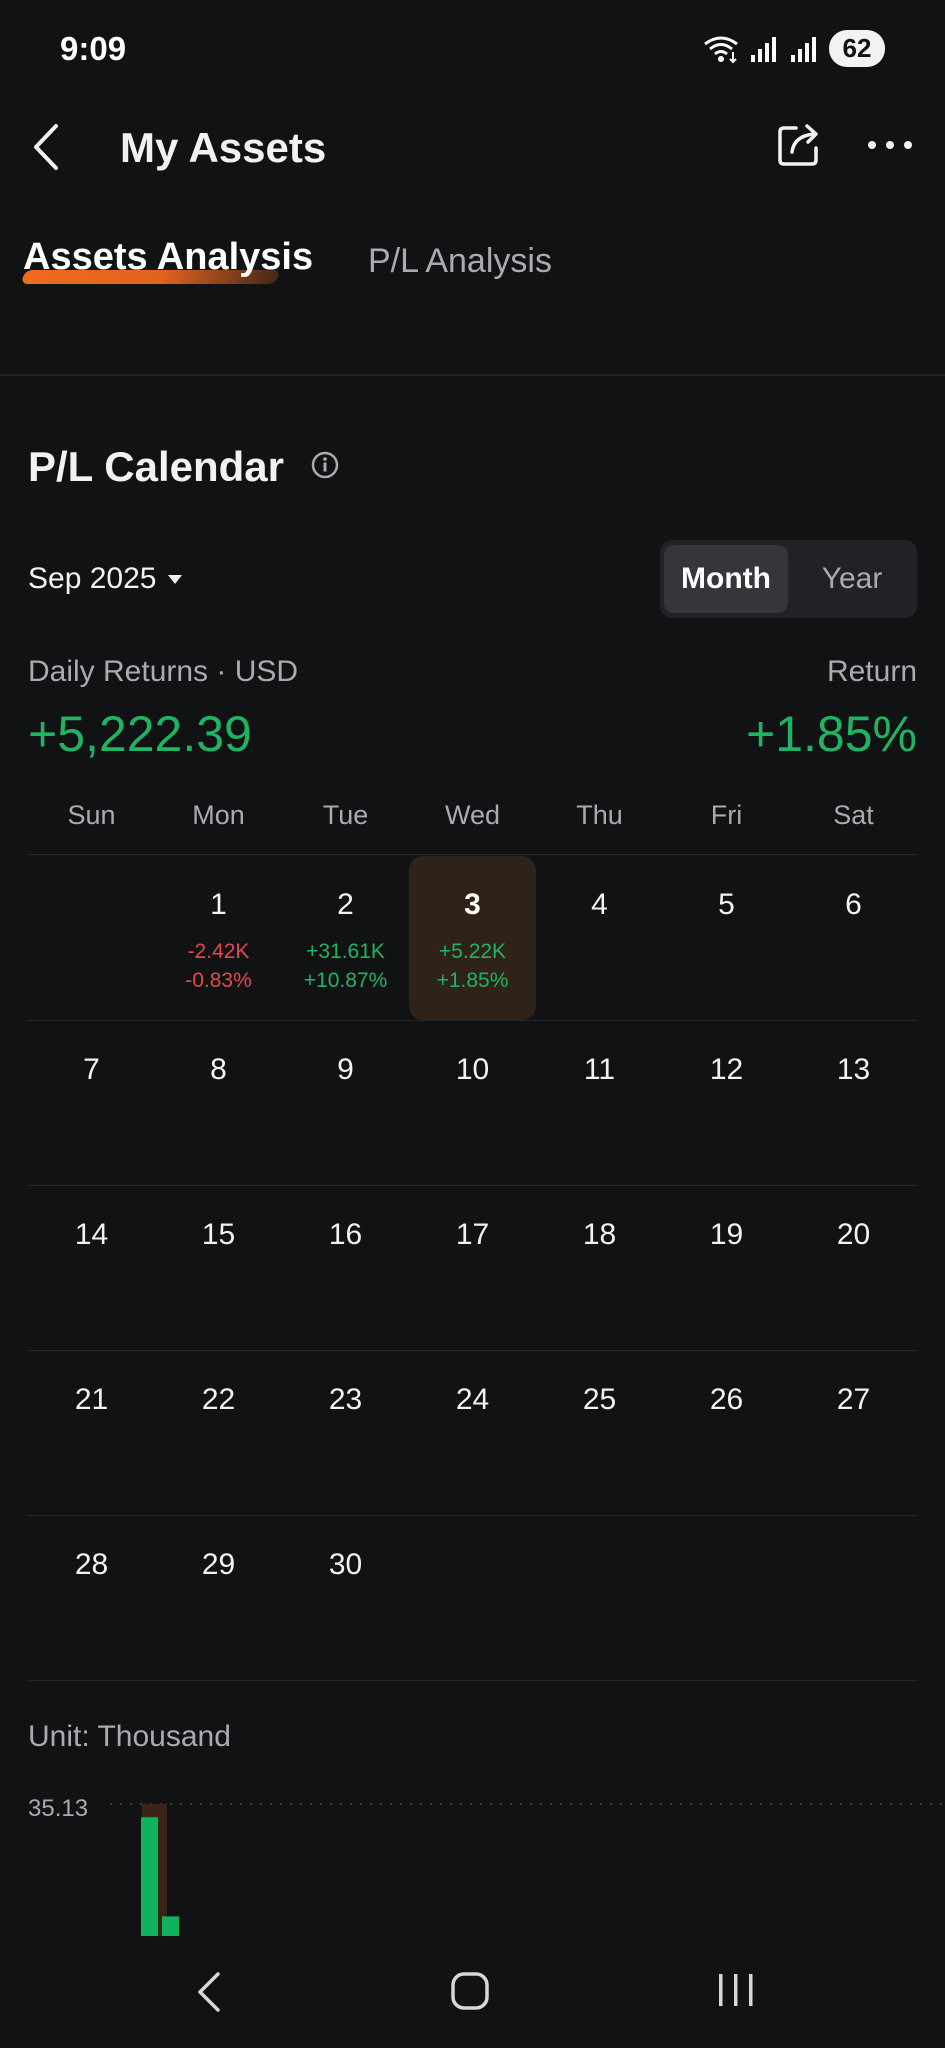  Describe the element at coordinates (763, 49) in the screenshot. I see `signal-icon` at that location.